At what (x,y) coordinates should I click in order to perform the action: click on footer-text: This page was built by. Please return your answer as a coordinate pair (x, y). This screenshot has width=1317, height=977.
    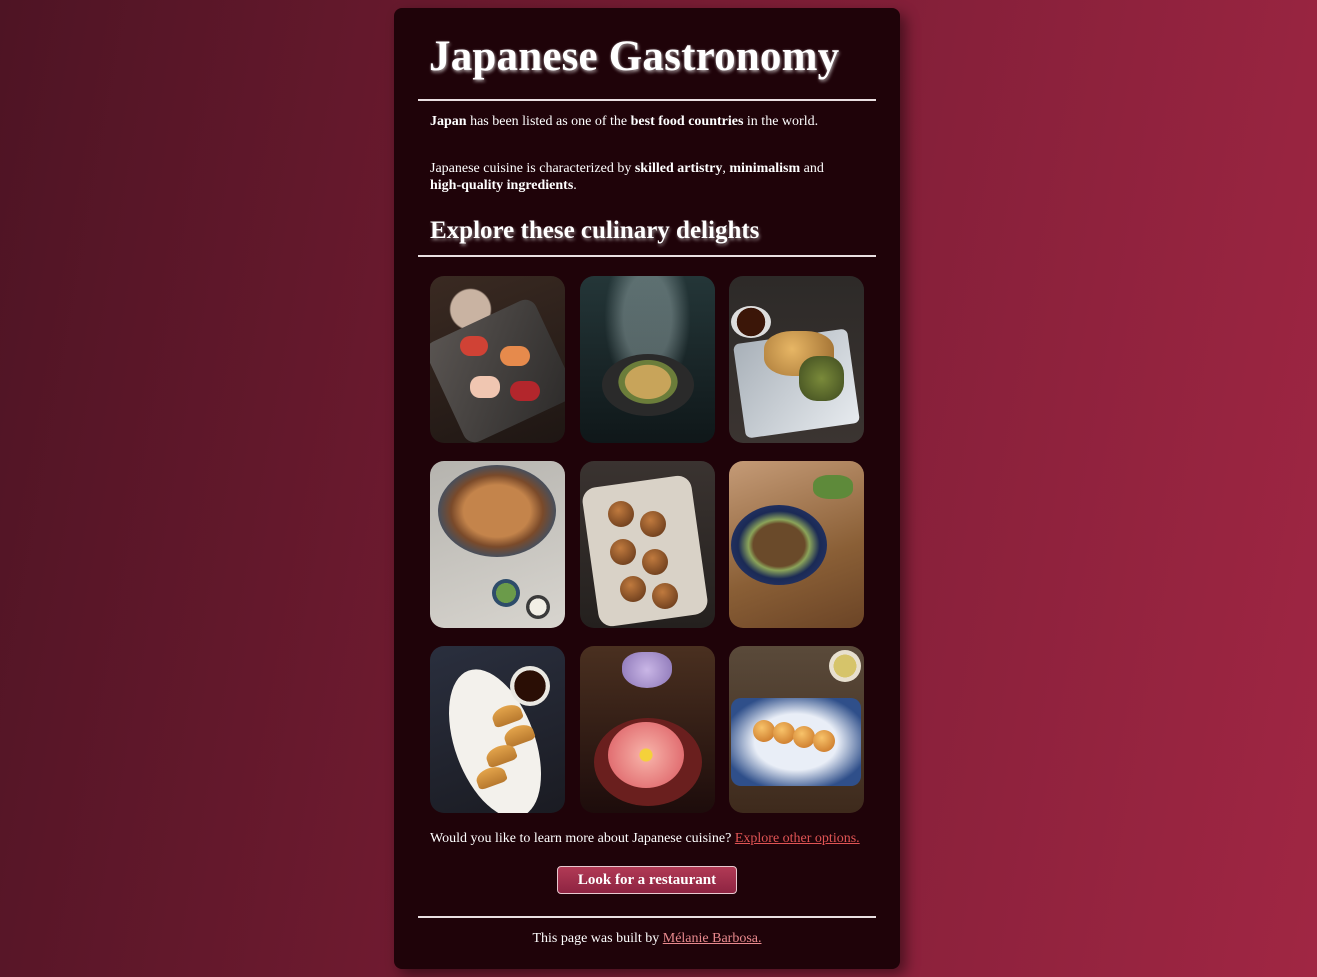
    Looking at the image, I should click on (597, 938).